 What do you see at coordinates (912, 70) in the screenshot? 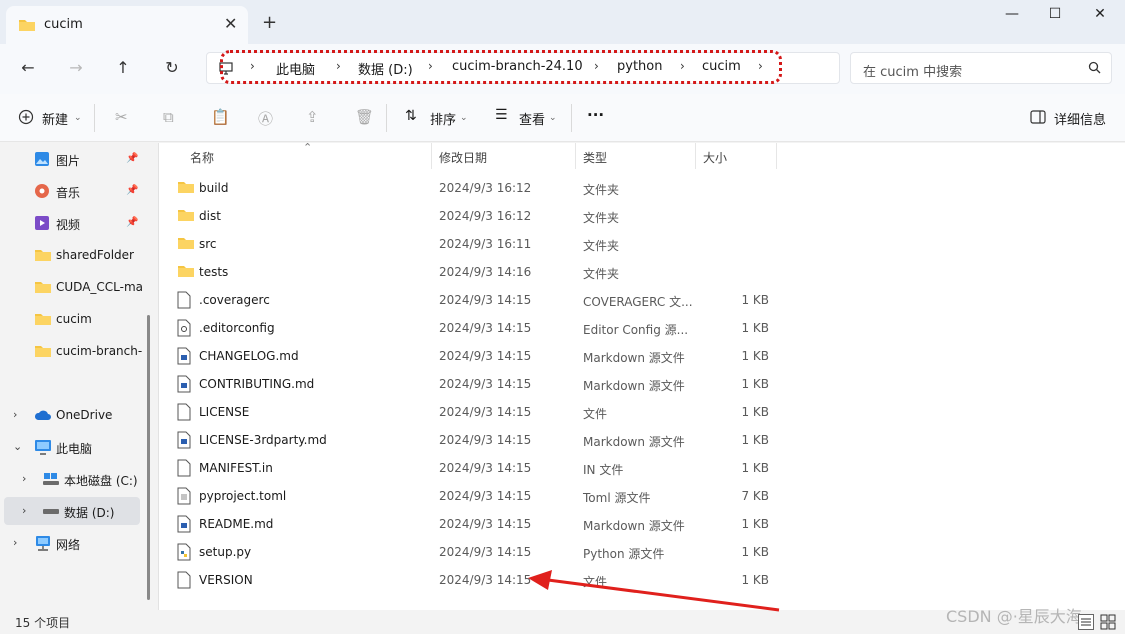
I see `search-input: 在 cucim 中搜索` at bounding box center [912, 70].